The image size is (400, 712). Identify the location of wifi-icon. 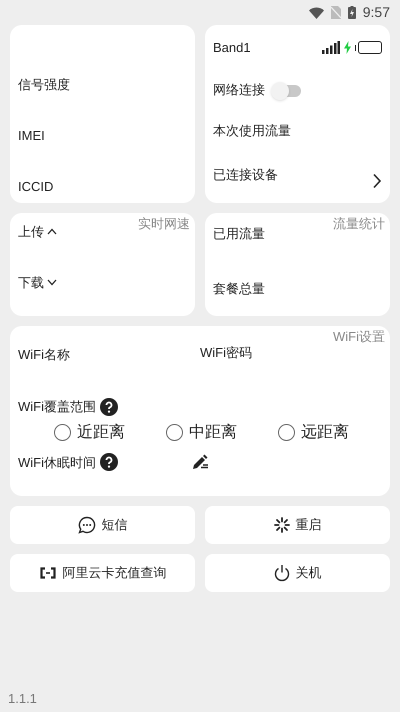
(316, 12).